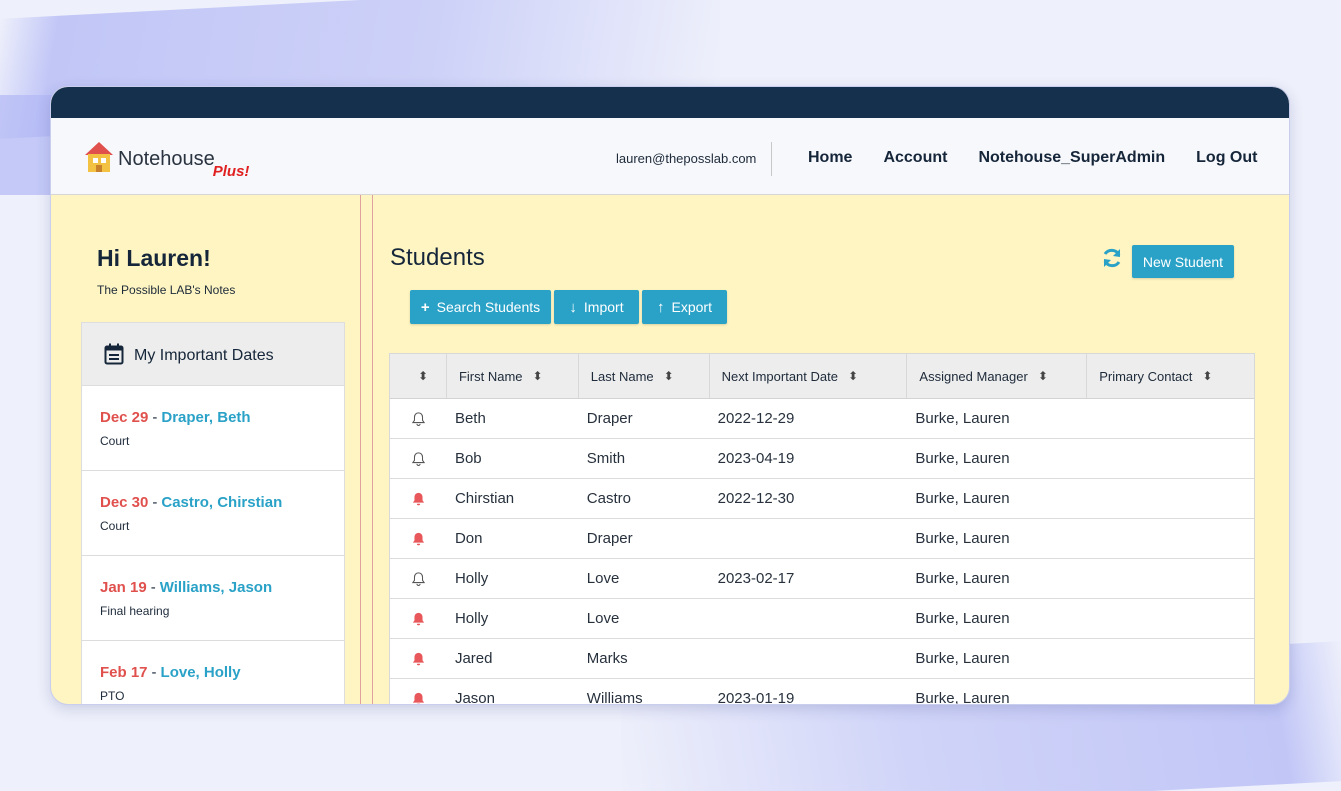 This screenshot has height=791, width=1341. I want to click on first-name-cell: Beth, so click(470, 418).